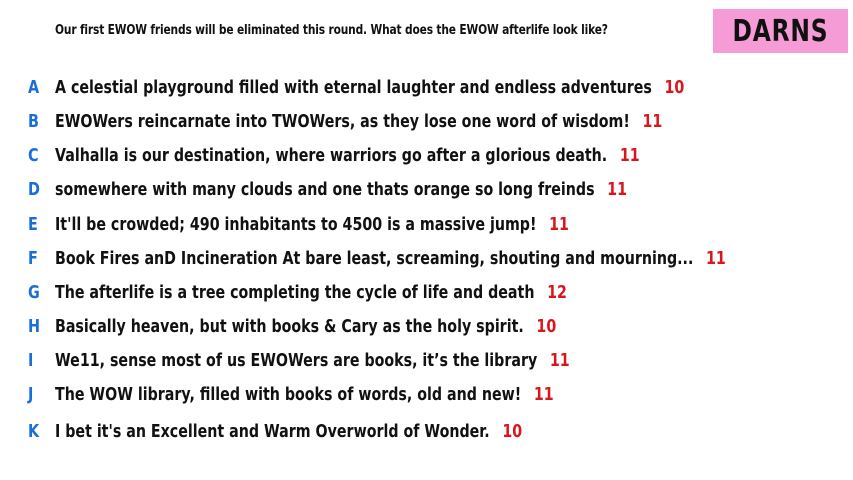  I want to click on response-letter: F, so click(33, 258).